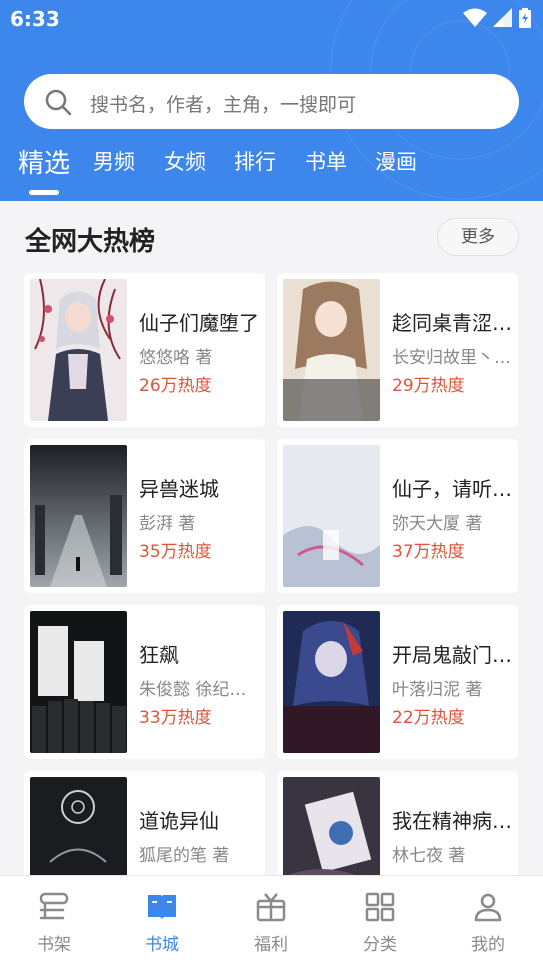 This screenshot has height=967, width=543. I want to click on nav-label: 分类, so click(380, 945).